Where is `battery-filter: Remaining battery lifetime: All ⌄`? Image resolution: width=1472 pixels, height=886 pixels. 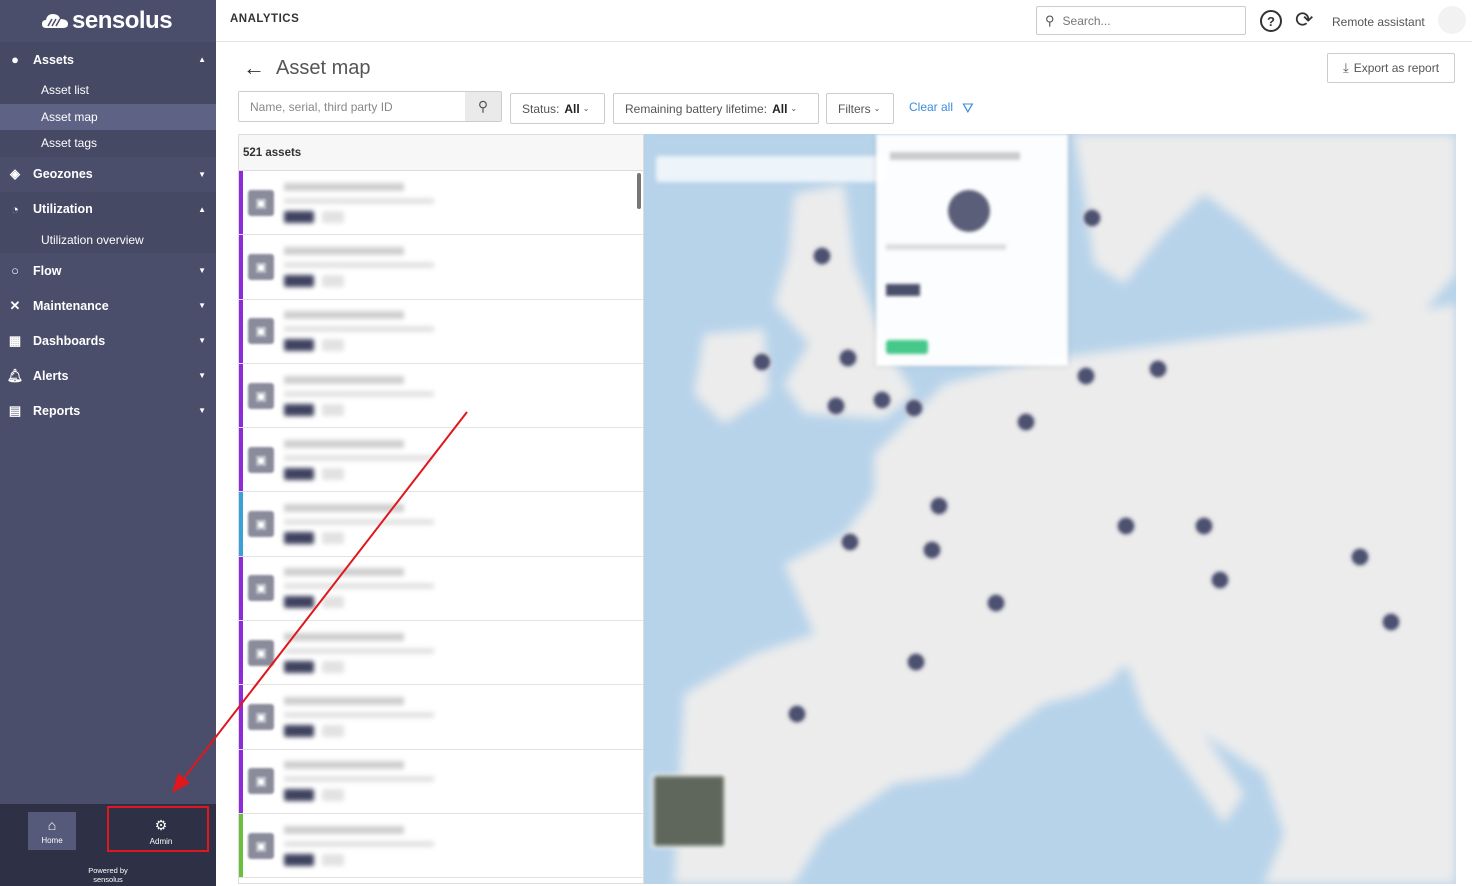 battery-filter: Remaining battery lifetime: All ⌄ is located at coordinates (716, 108).